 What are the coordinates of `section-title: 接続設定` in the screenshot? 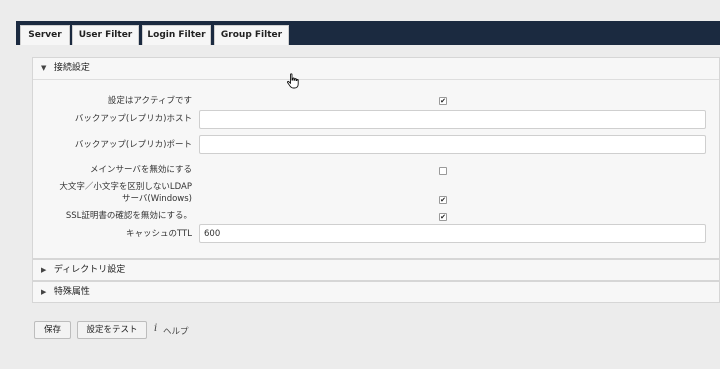 It's located at (71, 68).